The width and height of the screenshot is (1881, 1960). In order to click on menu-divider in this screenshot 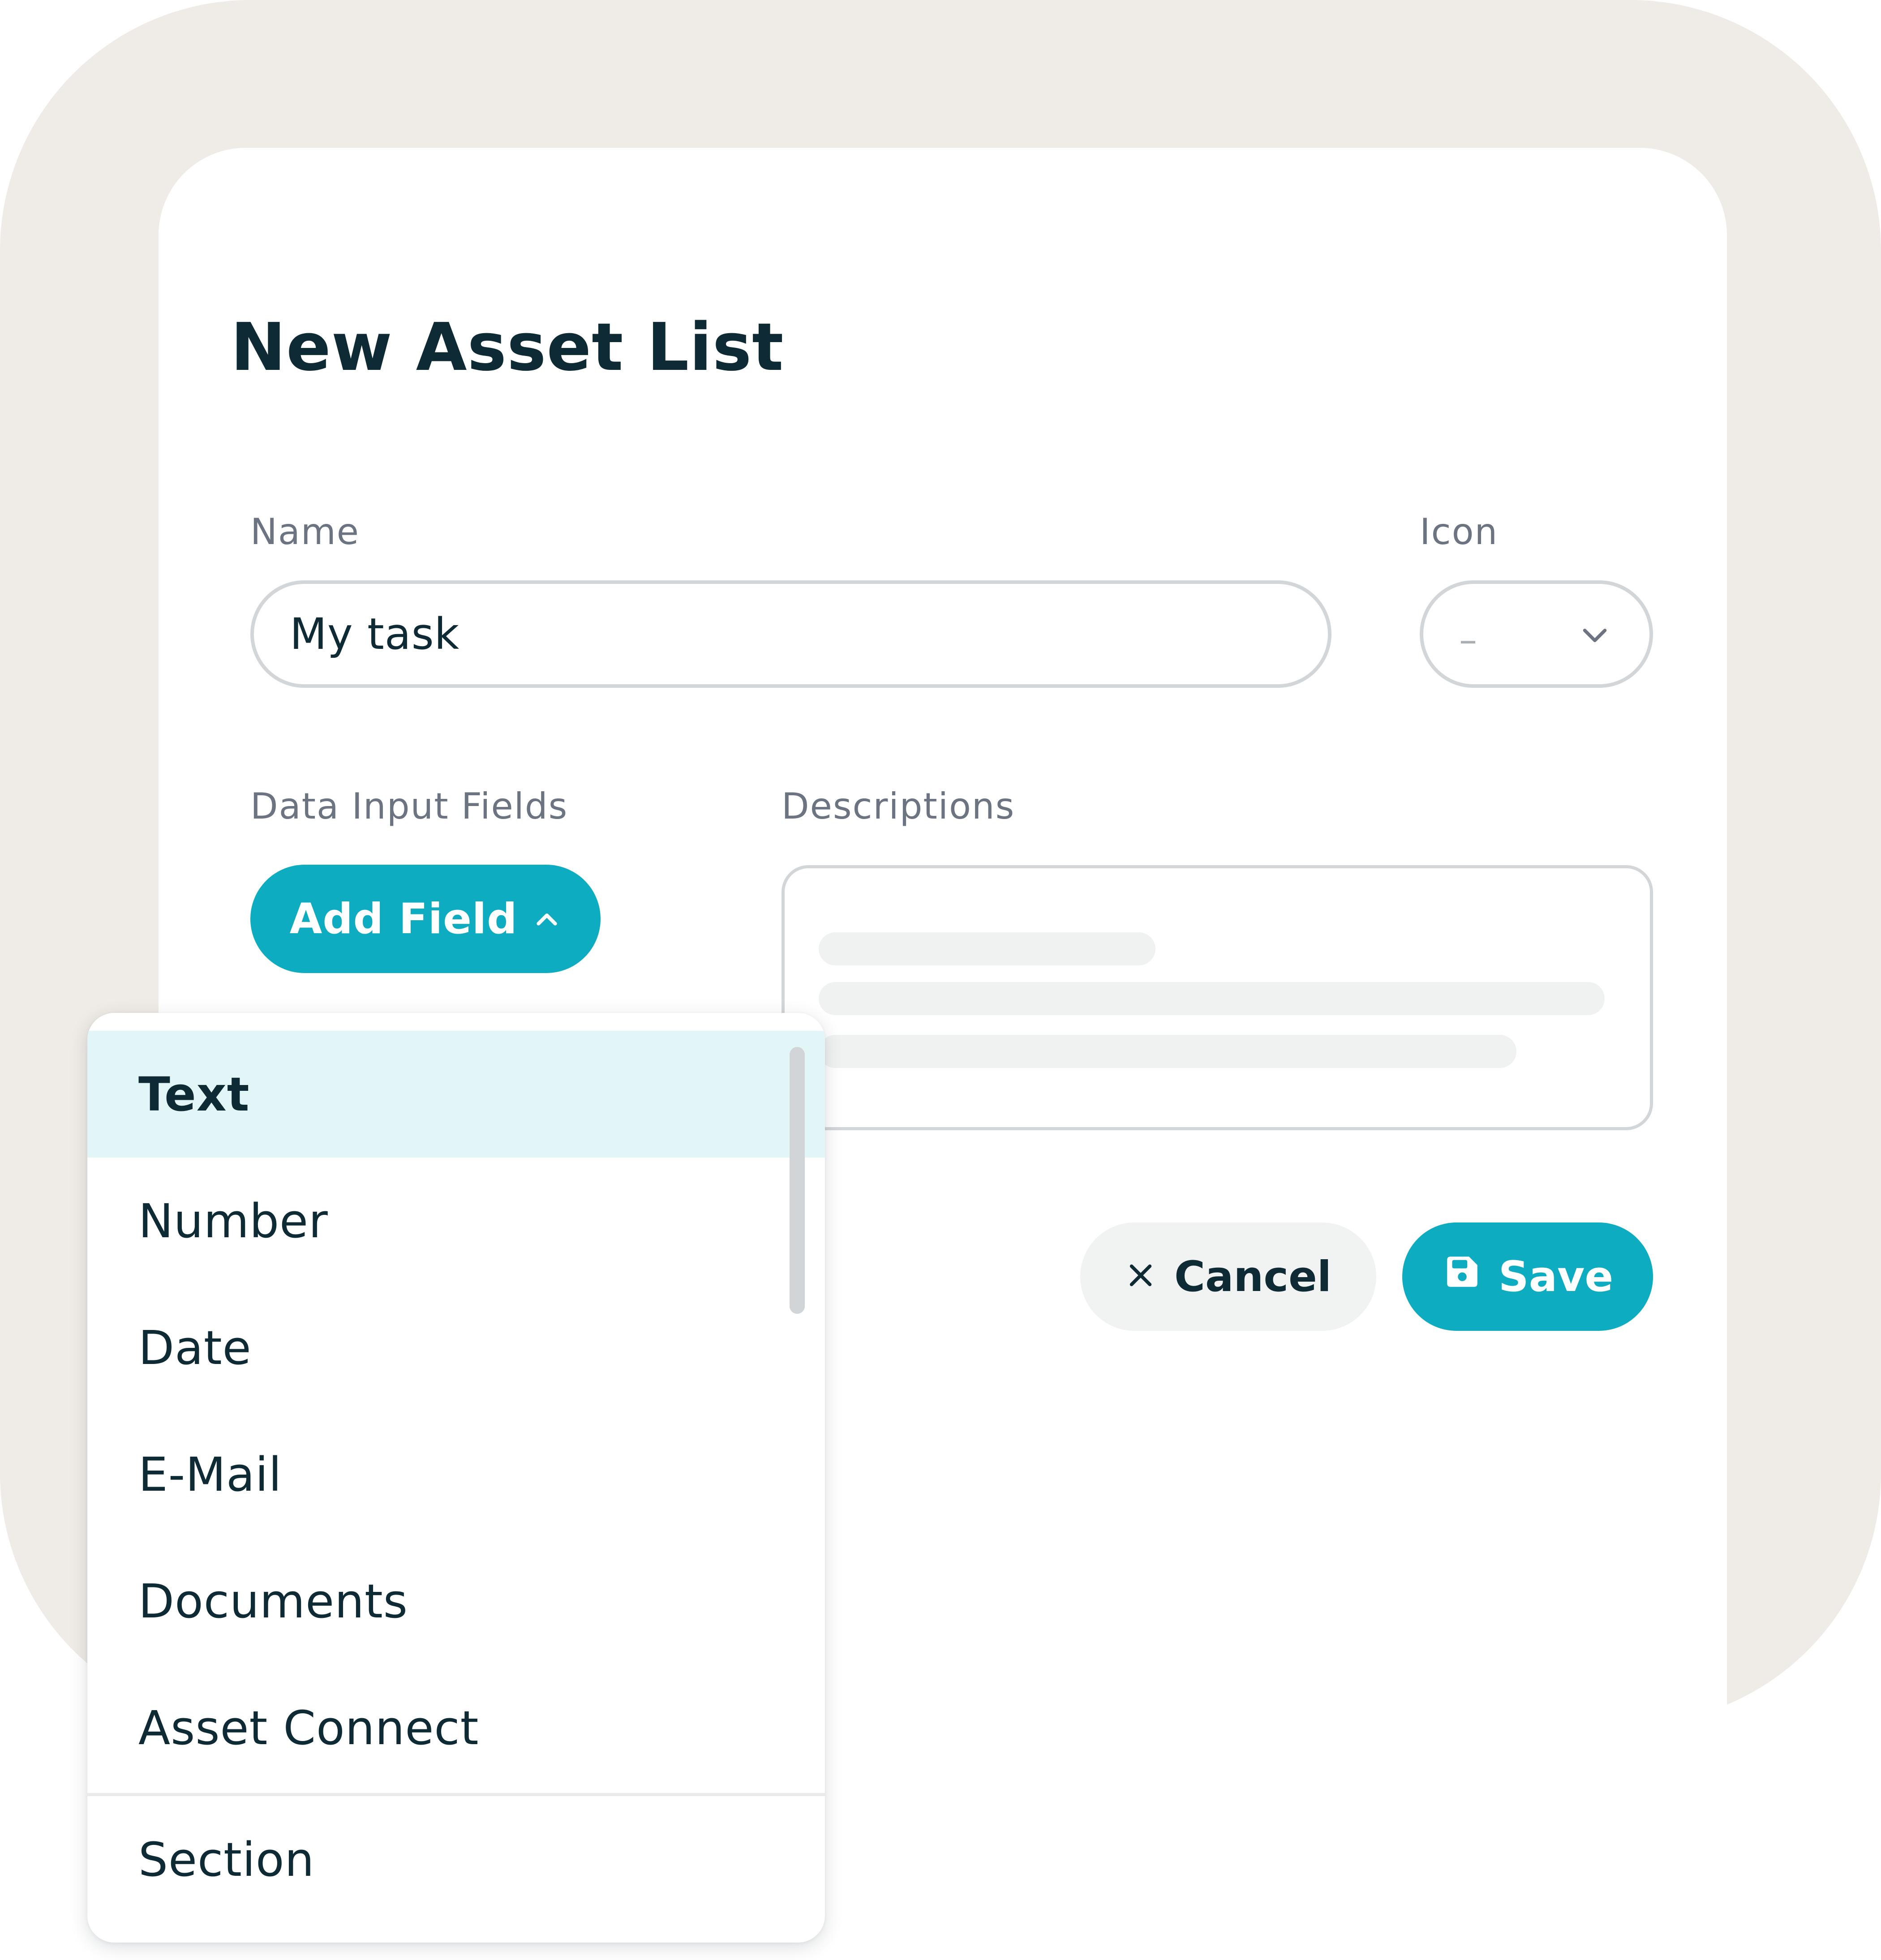, I will do `click(456, 1795)`.